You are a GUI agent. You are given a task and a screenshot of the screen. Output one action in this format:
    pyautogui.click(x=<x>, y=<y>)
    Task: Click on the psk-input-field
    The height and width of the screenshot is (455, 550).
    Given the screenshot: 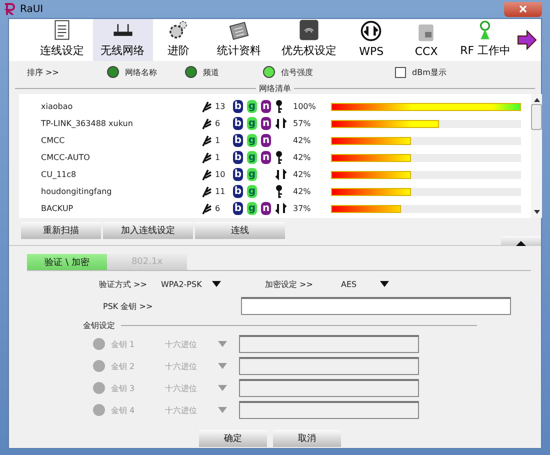 What is the action you would take?
    pyautogui.click(x=376, y=306)
    